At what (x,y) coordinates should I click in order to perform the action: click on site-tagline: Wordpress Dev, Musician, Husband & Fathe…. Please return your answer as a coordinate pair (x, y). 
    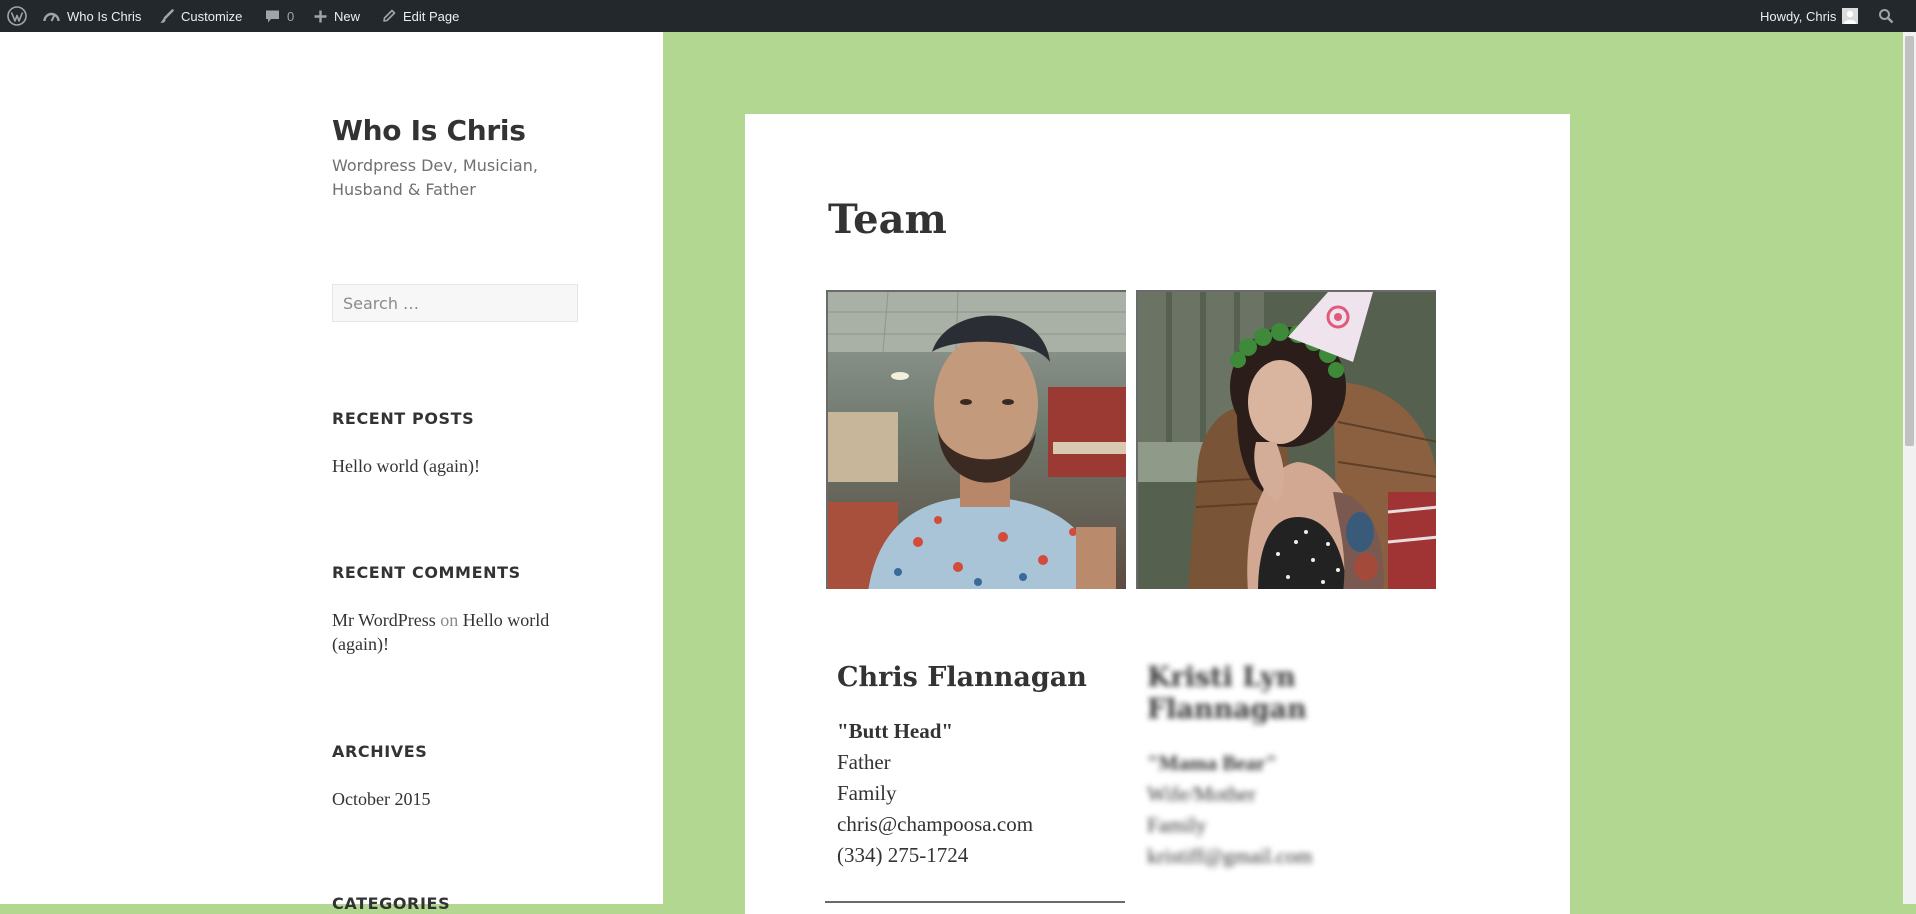
    Looking at the image, I should click on (435, 177).